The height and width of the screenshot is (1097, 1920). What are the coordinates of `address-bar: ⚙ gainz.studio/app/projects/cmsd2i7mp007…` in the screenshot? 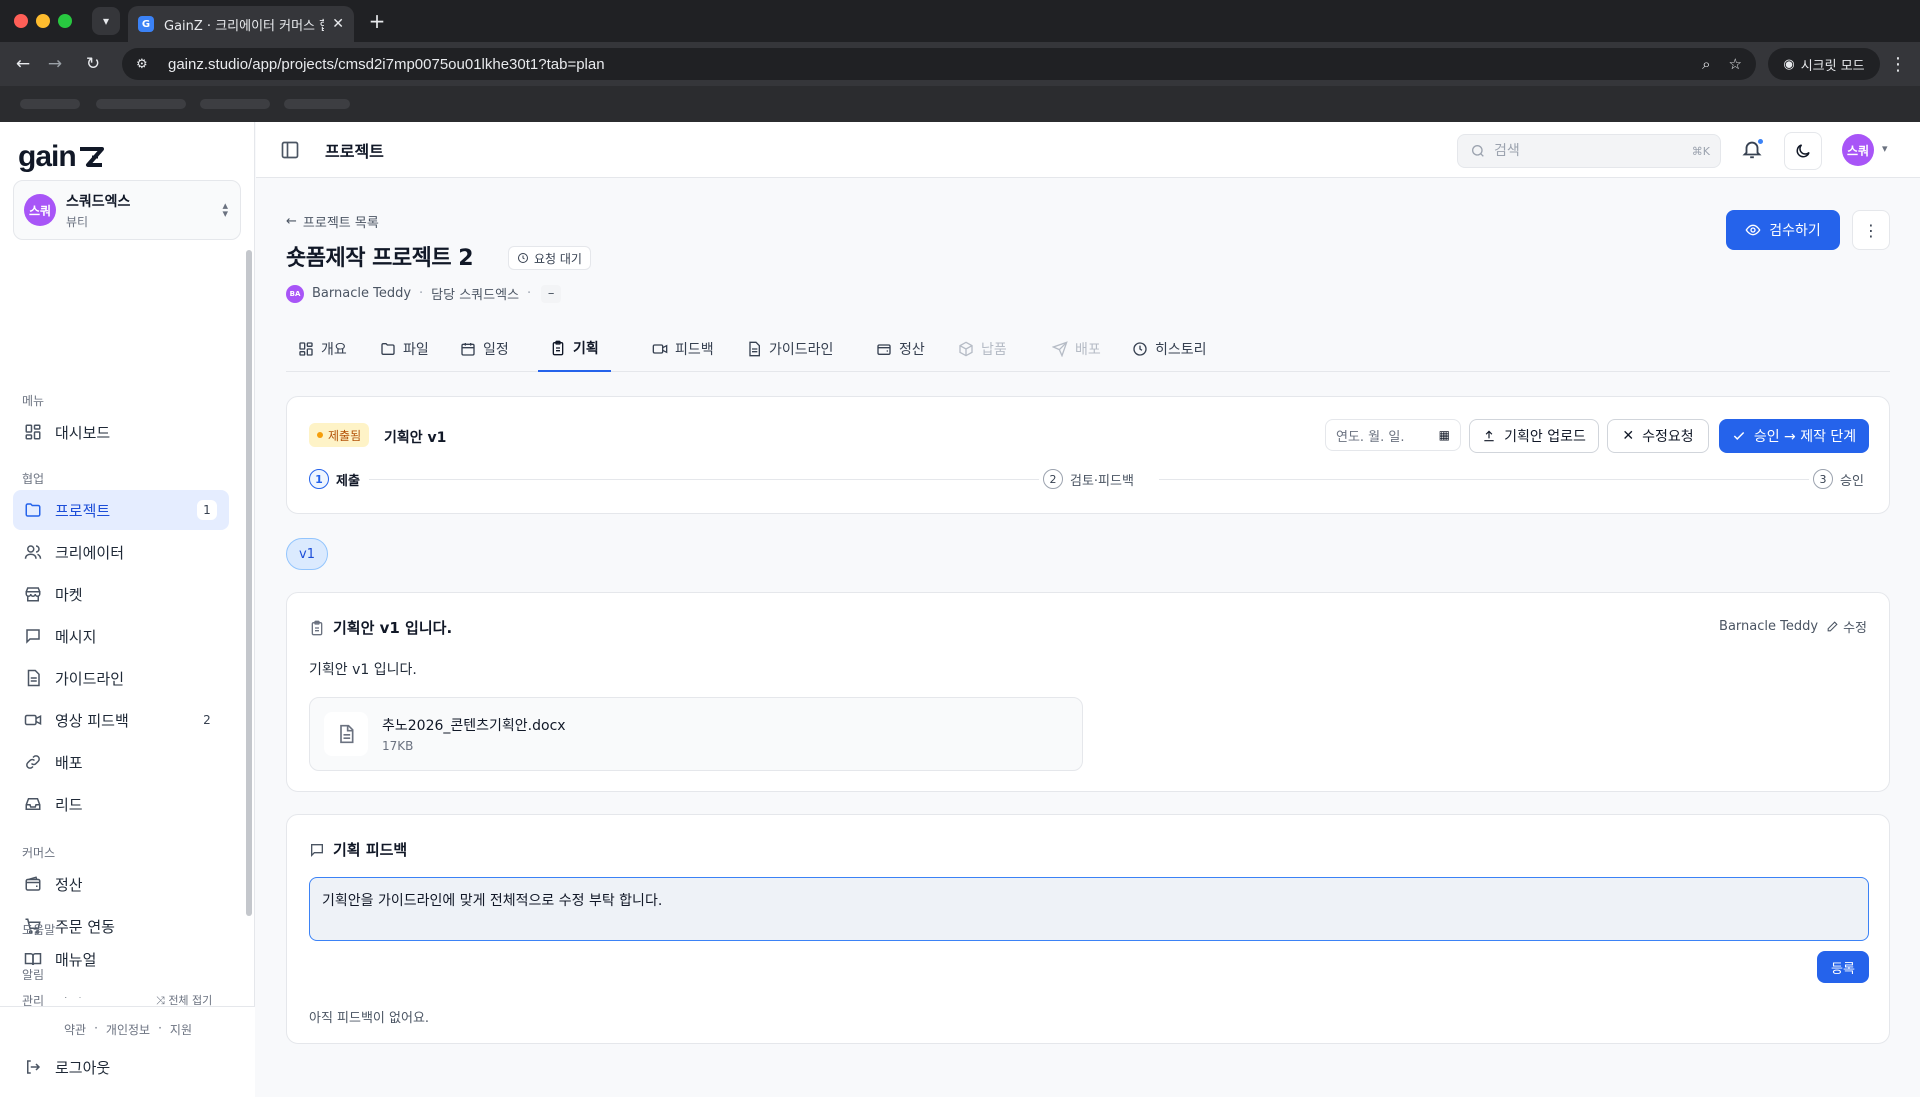 It's located at (939, 64).